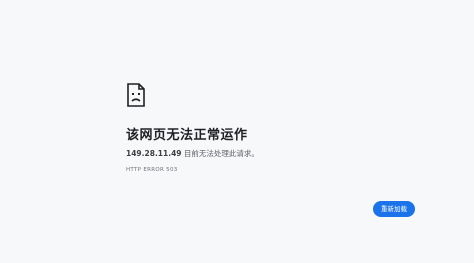 The image size is (474, 263). Describe the element at coordinates (220, 153) in the screenshot. I see `error-message: 目前无法处理此请求。` at that location.